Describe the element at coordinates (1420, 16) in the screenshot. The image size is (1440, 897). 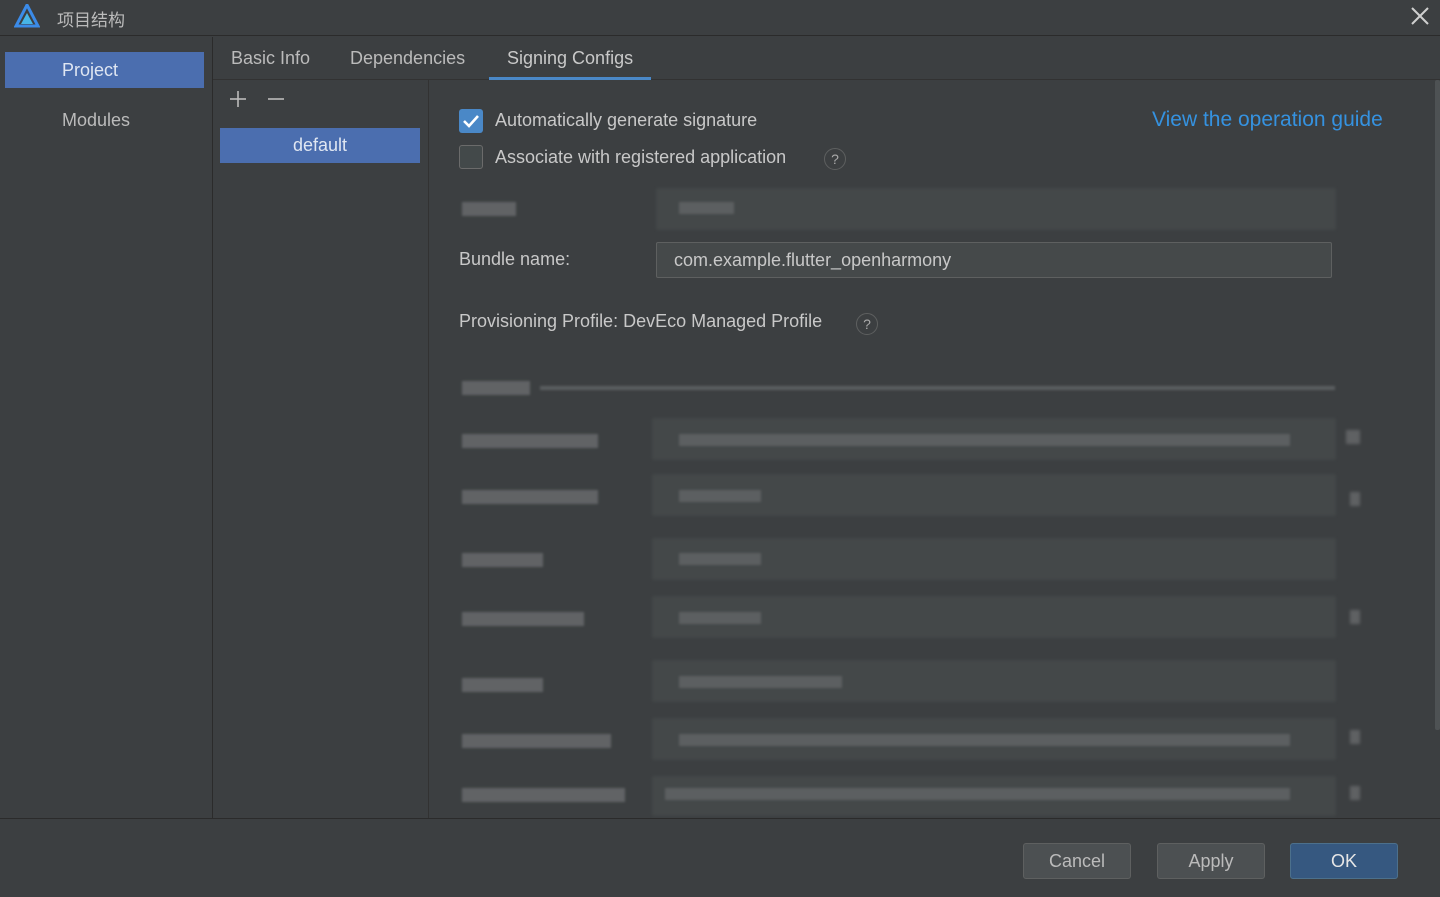
I see `close-icon` at that location.